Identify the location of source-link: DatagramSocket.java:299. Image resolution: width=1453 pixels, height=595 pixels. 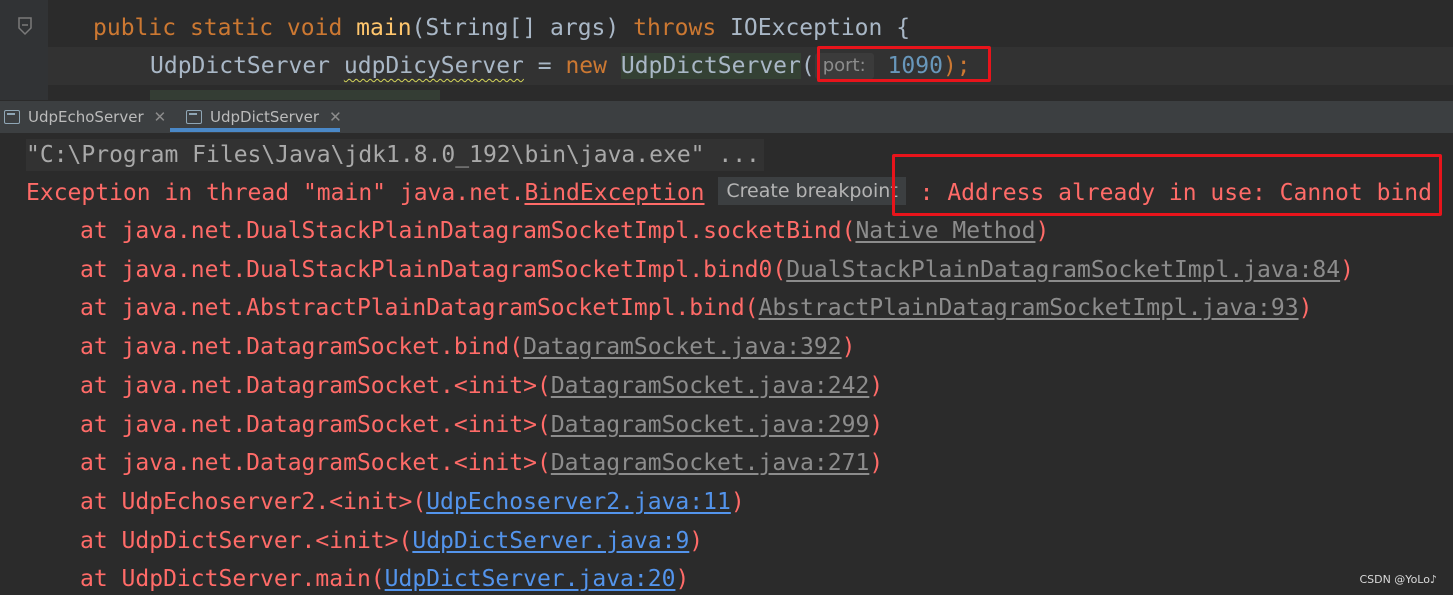
(710, 425).